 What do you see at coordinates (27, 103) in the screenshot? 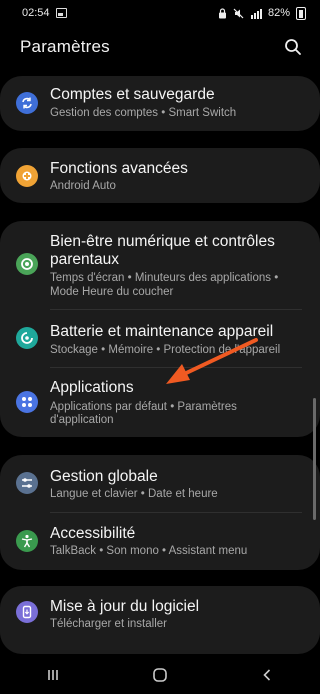
I see `sync-icon` at bounding box center [27, 103].